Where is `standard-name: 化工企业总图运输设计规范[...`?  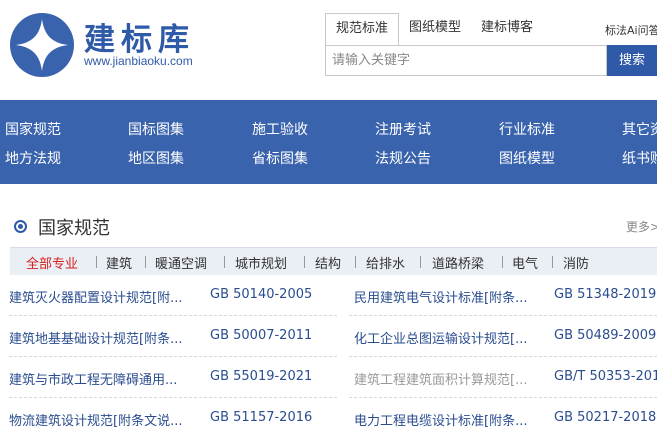
standard-name: 化工企业总图运输设计规范[... is located at coordinates (440, 337).